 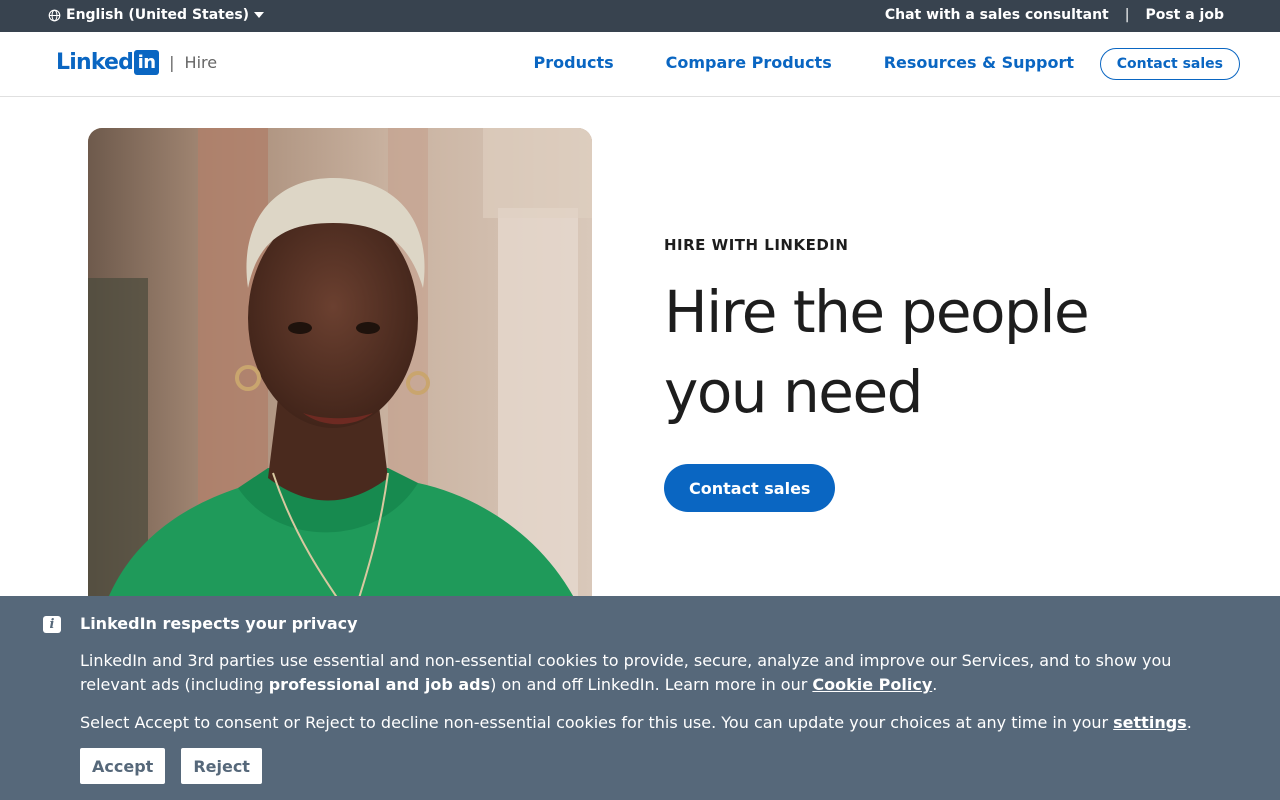 I want to click on accept-cookies-button: Accept, so click(x=123, y=766).